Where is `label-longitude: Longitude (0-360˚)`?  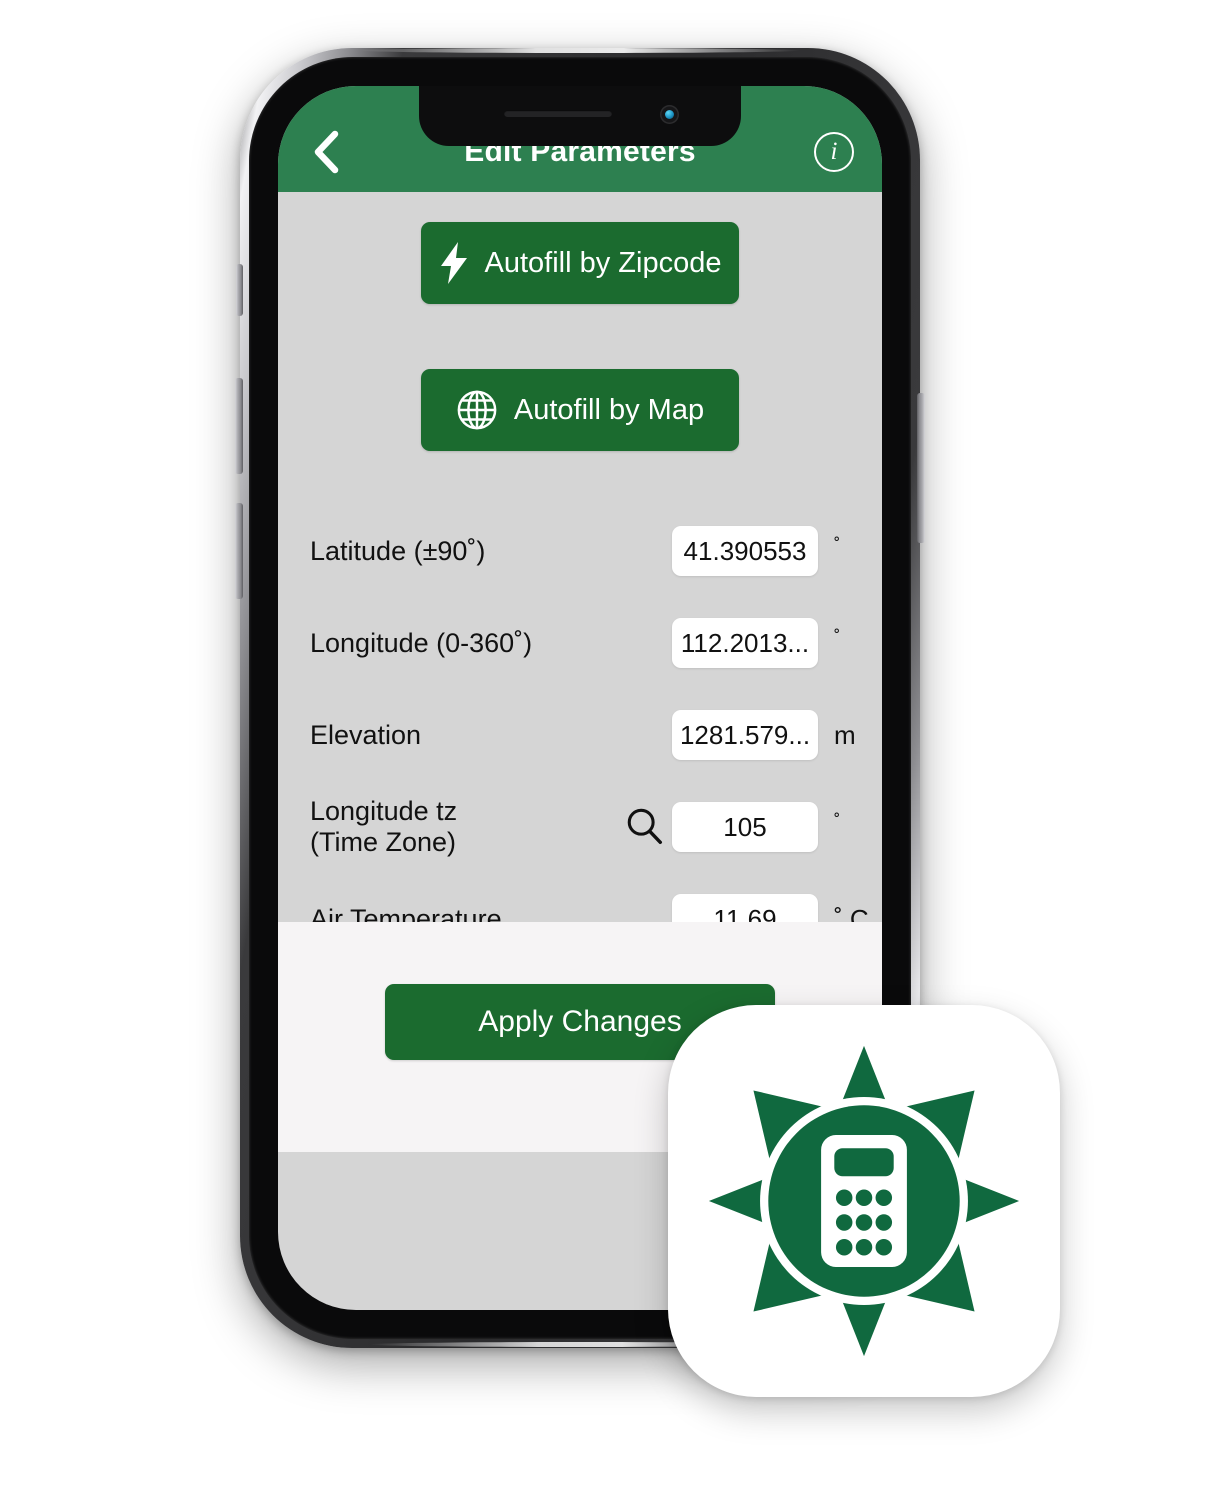
label-longitude: Longitude (0-360˚) is located at coordinates (421, 642).